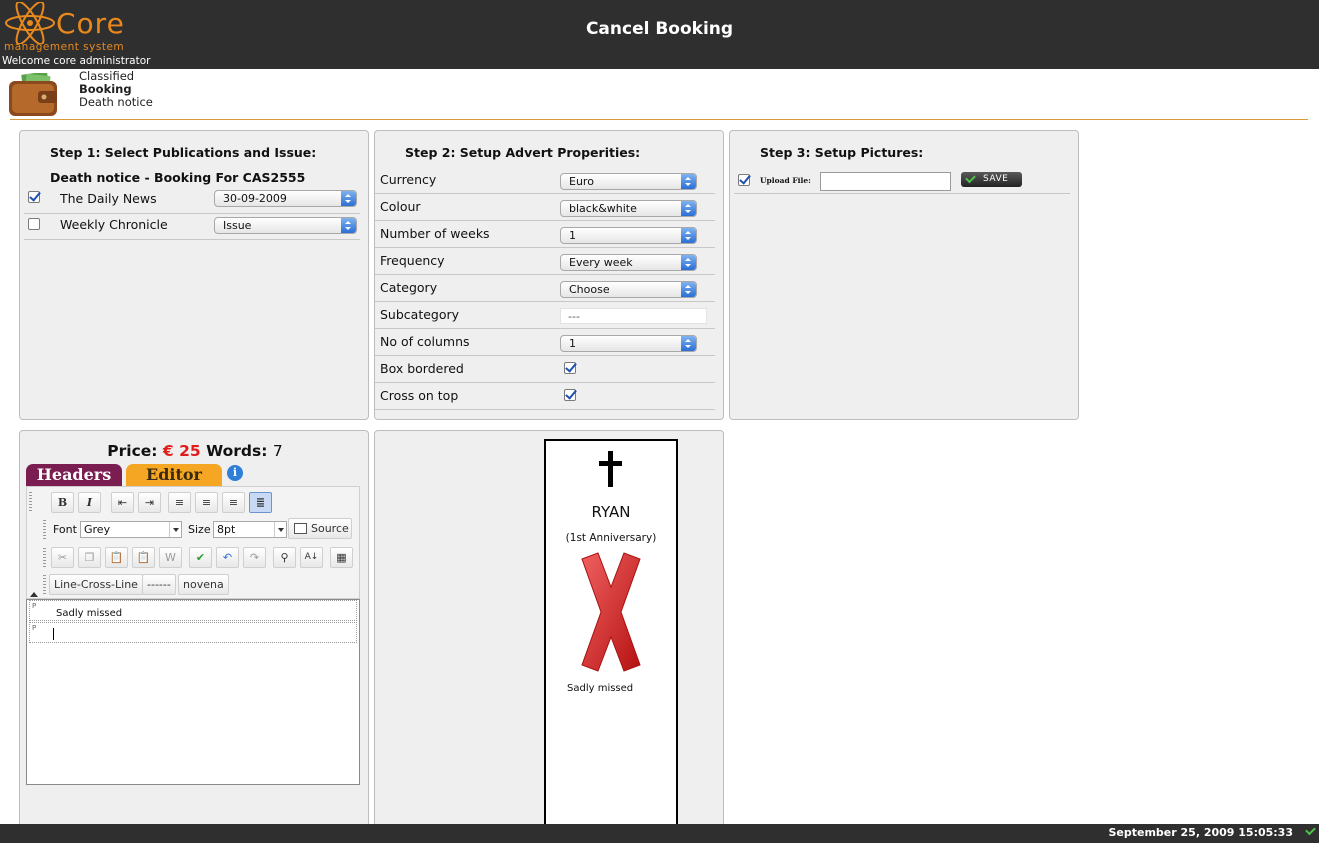 The height and width of the screenshot is (843, 1319). What do you see at coordinates (65, 529) in the screenshot?
I see `font-label: Font` at bounding box center [65, 529].